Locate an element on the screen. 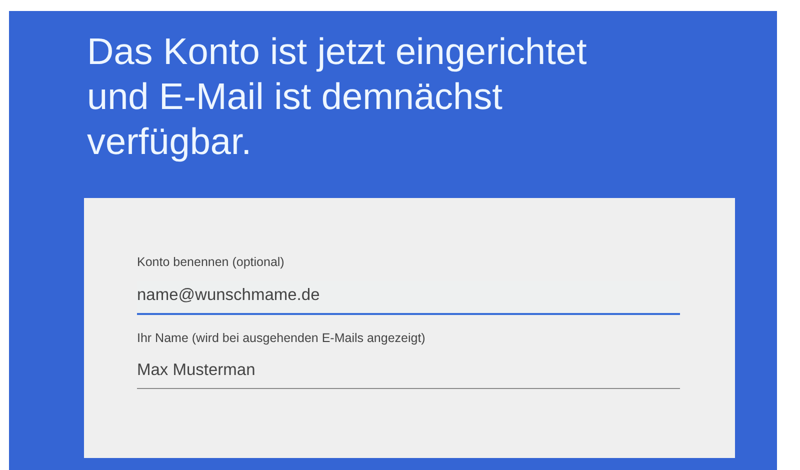 Image resolution: width=800 pixels, height=470 pixels. text-field: Max Musterman is located at coordinates (408, 372).